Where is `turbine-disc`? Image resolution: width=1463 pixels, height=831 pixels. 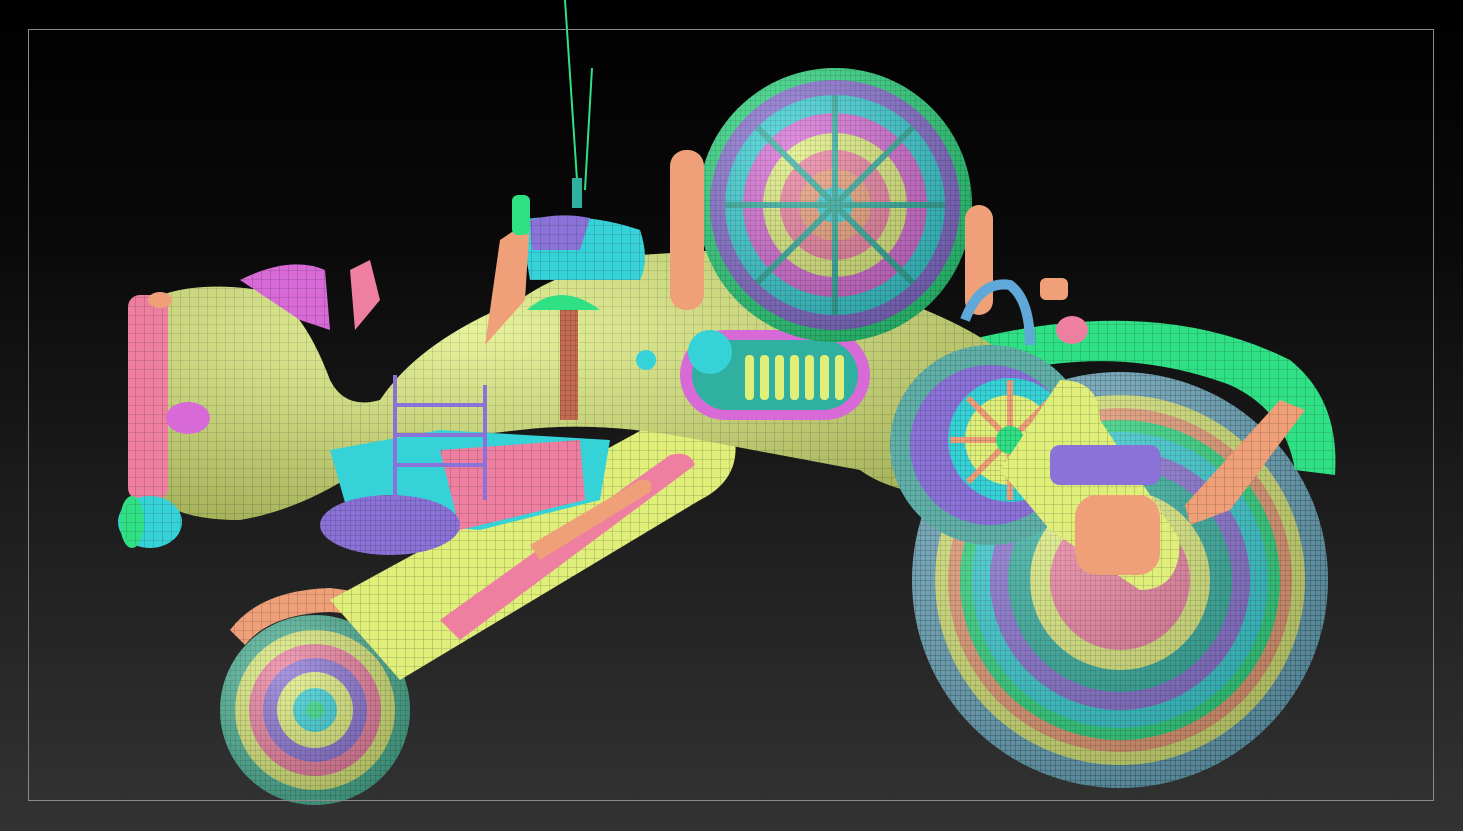 turbine-disc is located at coordinates (835, 205).